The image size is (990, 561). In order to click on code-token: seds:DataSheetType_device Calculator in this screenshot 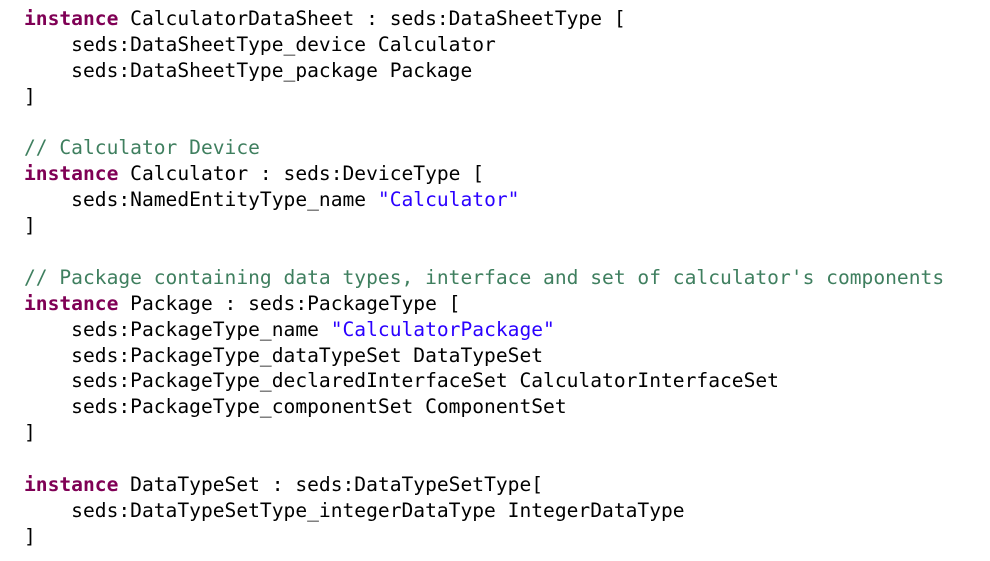, I will do `click(260, 44)`.